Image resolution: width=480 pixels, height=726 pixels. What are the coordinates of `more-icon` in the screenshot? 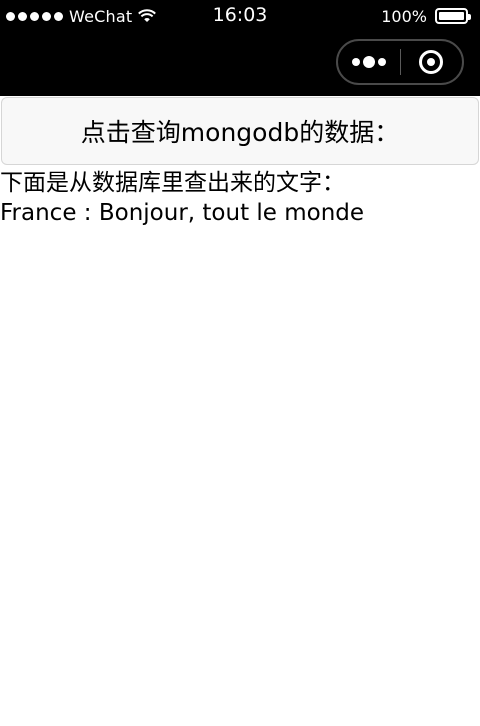 It's located at (368, 62).